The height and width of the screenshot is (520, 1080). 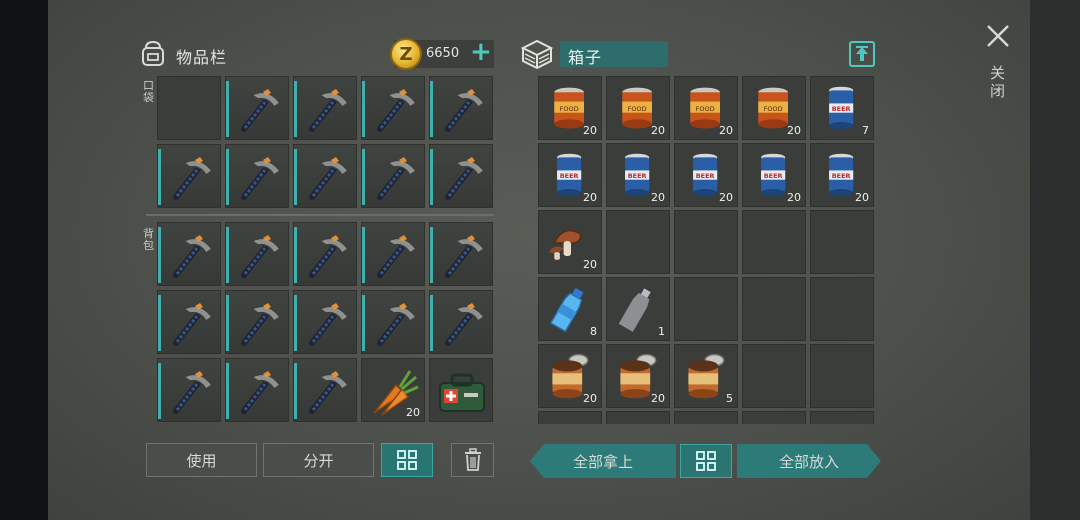 What do you see at coordinates (148, 239) in the screenshot?
I see `backpack-label: 背包` at bounding box center [148, 239].